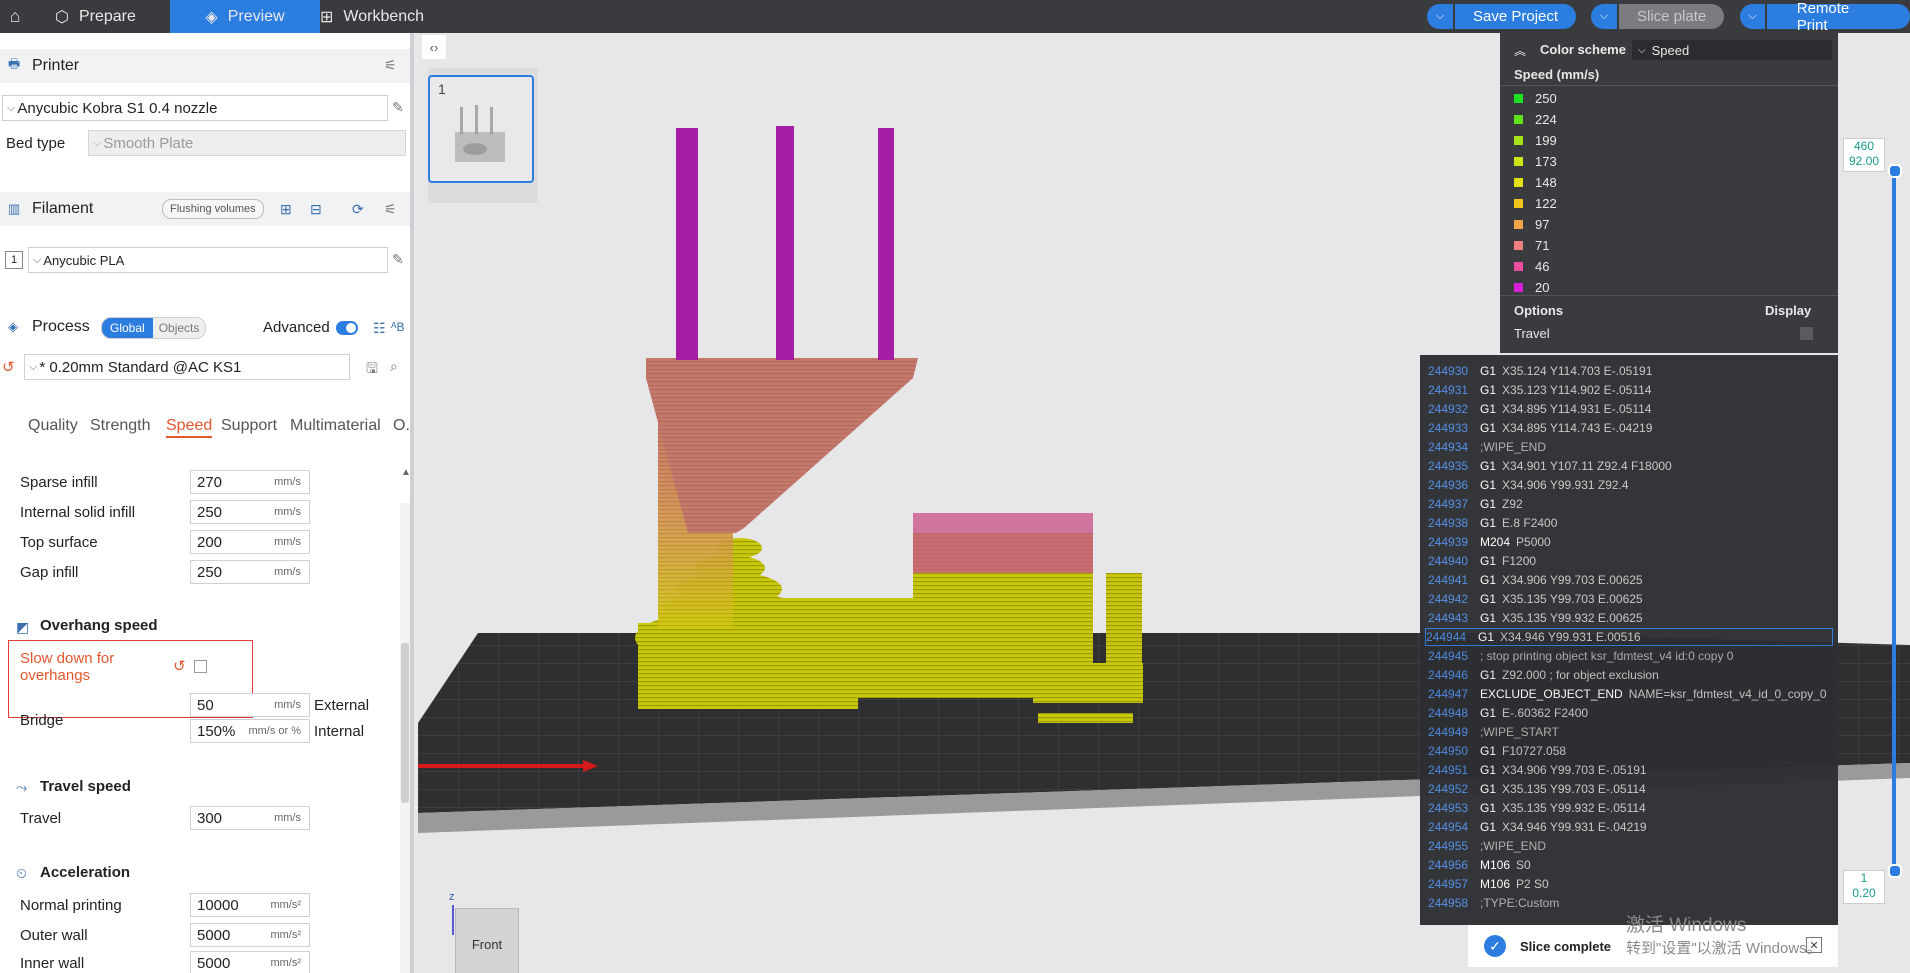  I want to click on objects-option: Objects, so click(179, 328).